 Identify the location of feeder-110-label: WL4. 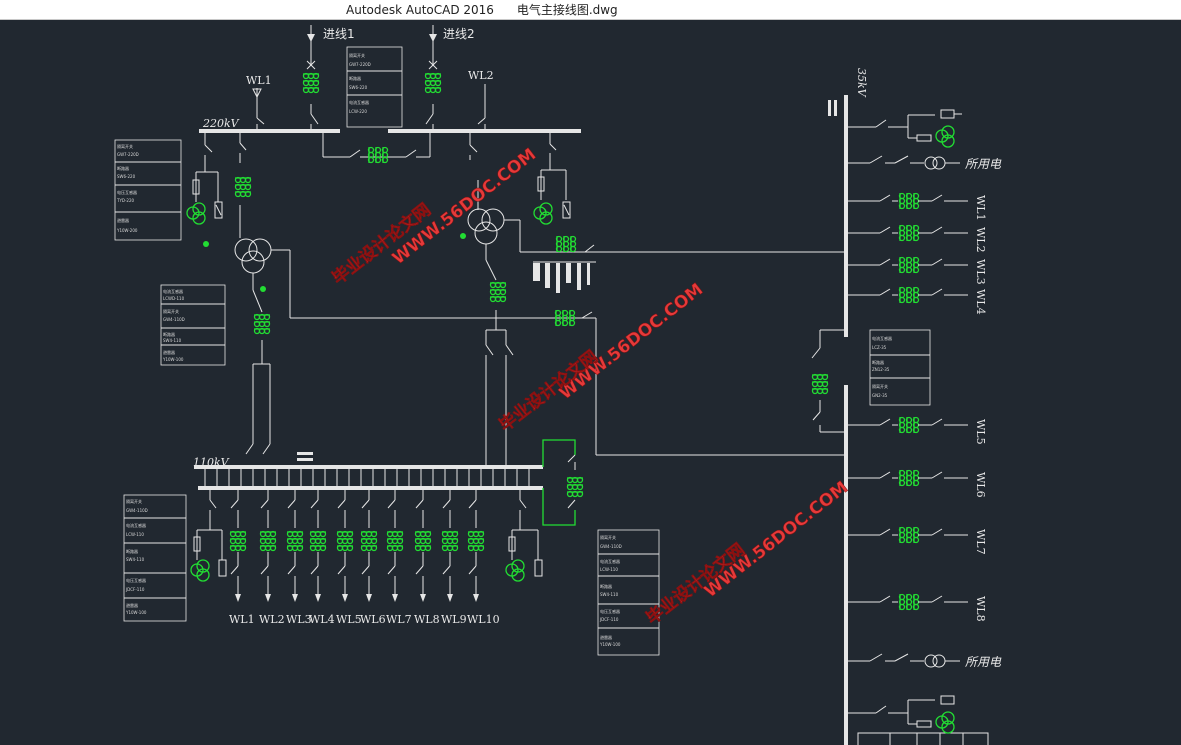
(322, 619).